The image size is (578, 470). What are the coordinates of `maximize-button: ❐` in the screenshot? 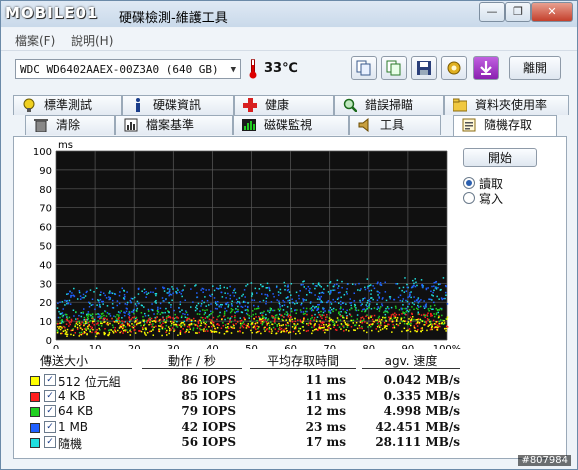 It's located at (518, 12).